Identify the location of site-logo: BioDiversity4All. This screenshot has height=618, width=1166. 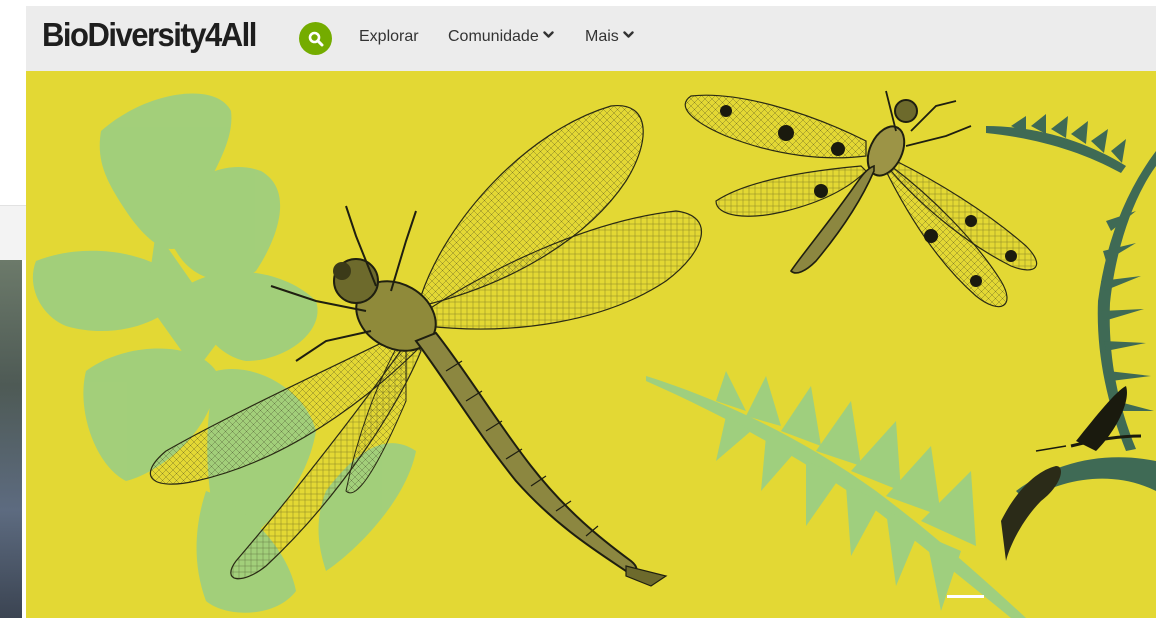
(149, 35).